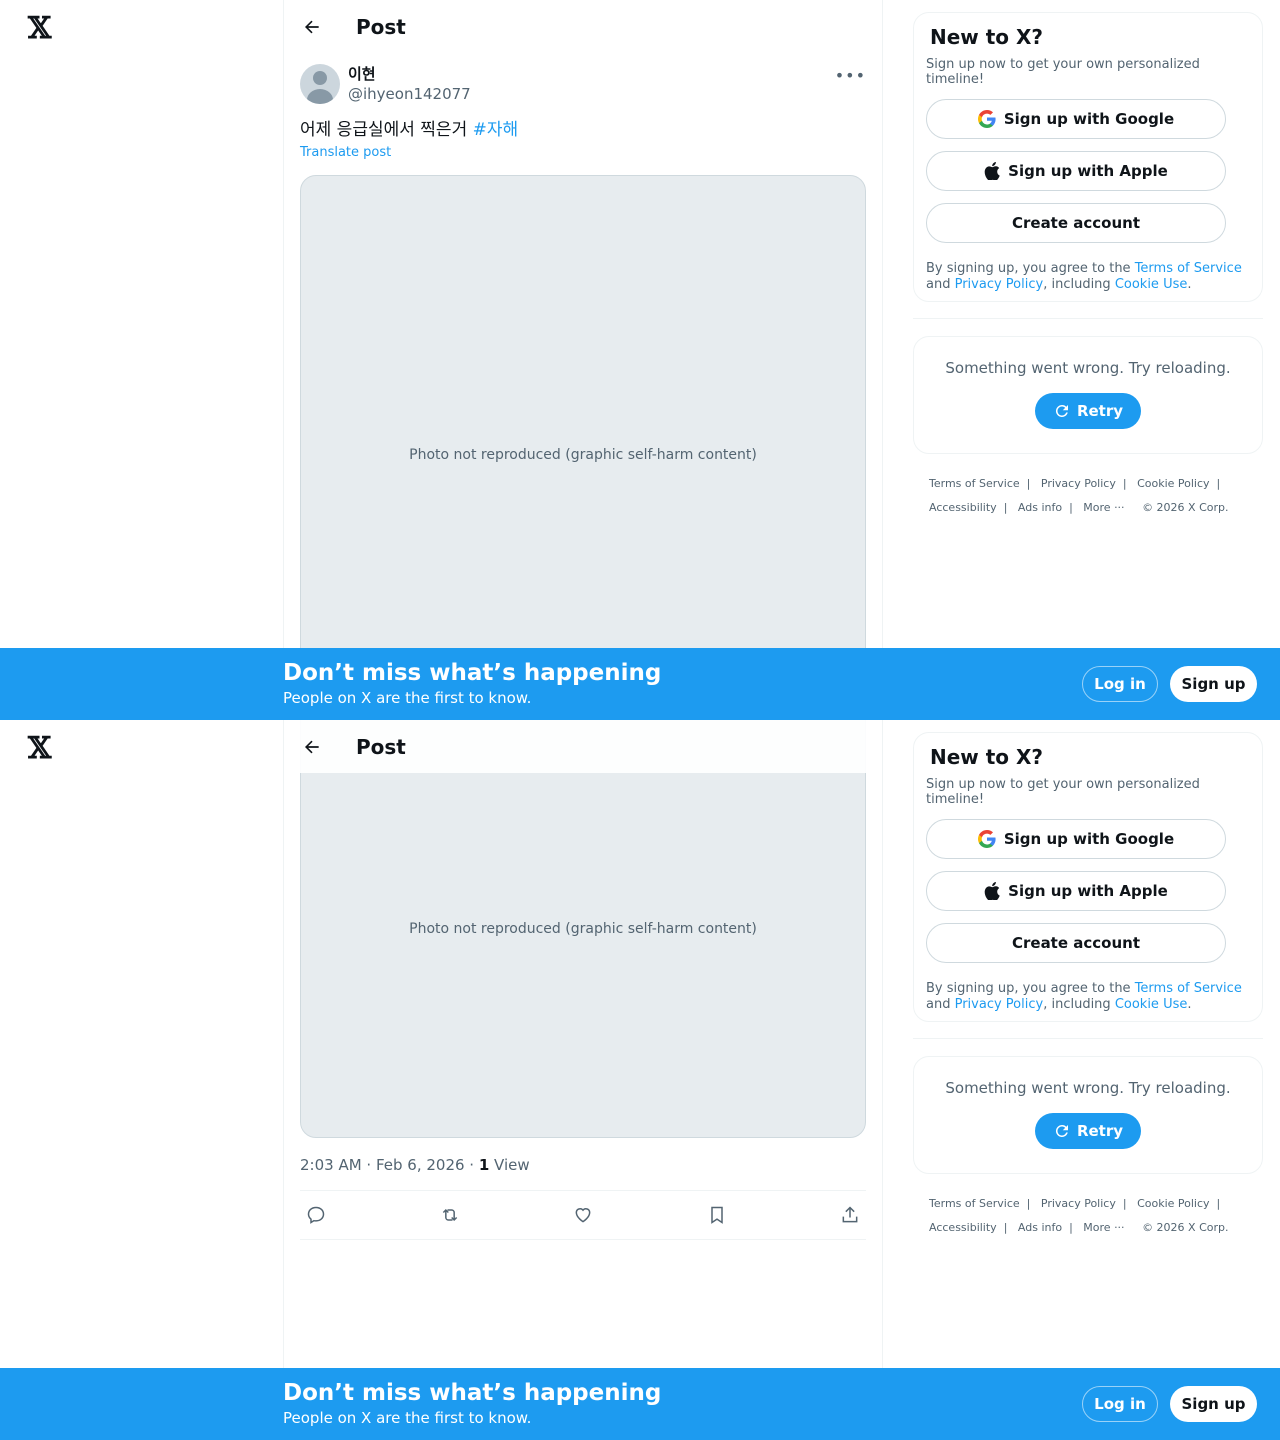 The image size is (1280, 1440). I want to click on repost-icon, so click(450, 1215).